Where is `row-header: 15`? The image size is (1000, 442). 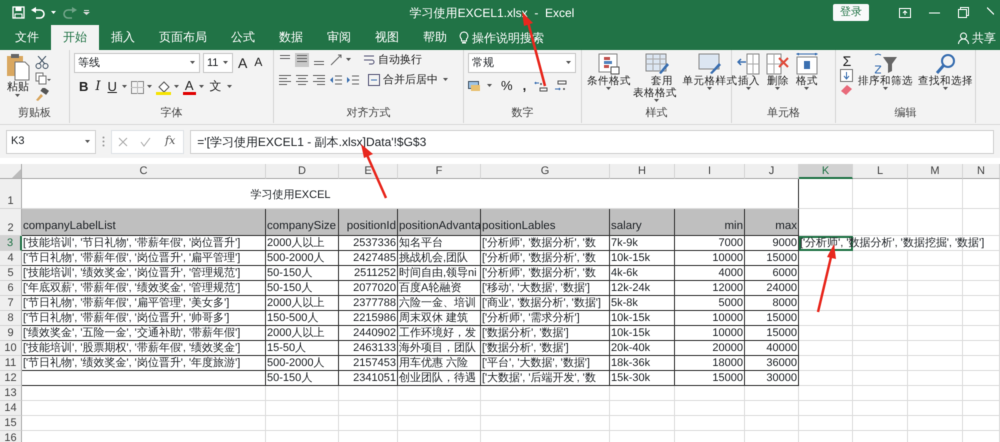 row-header: 15 is located at coordinates (11, 423).